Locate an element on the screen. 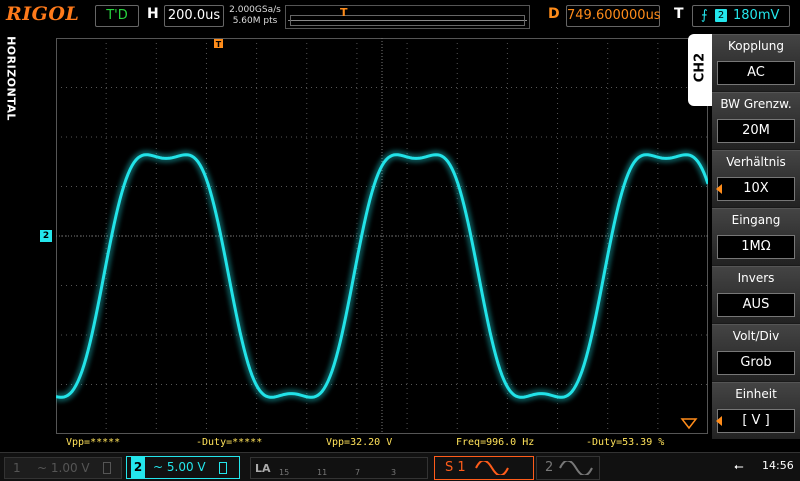 This screenshot has height=481, width=800. menu-item-value: 10X is located at coordinates (756, 189).